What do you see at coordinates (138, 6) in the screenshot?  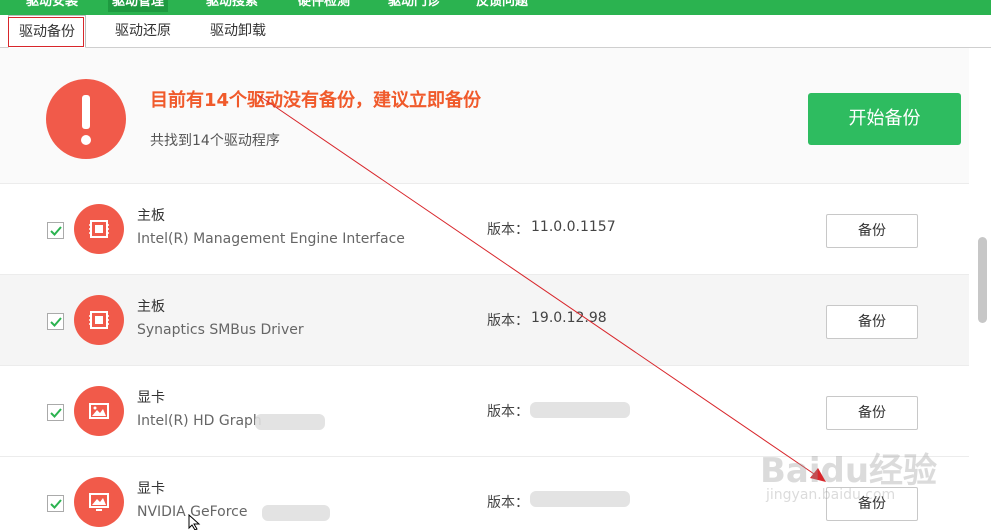 I see `tab-driver-manage: 驱动管理` at bounding box center [138, 6].